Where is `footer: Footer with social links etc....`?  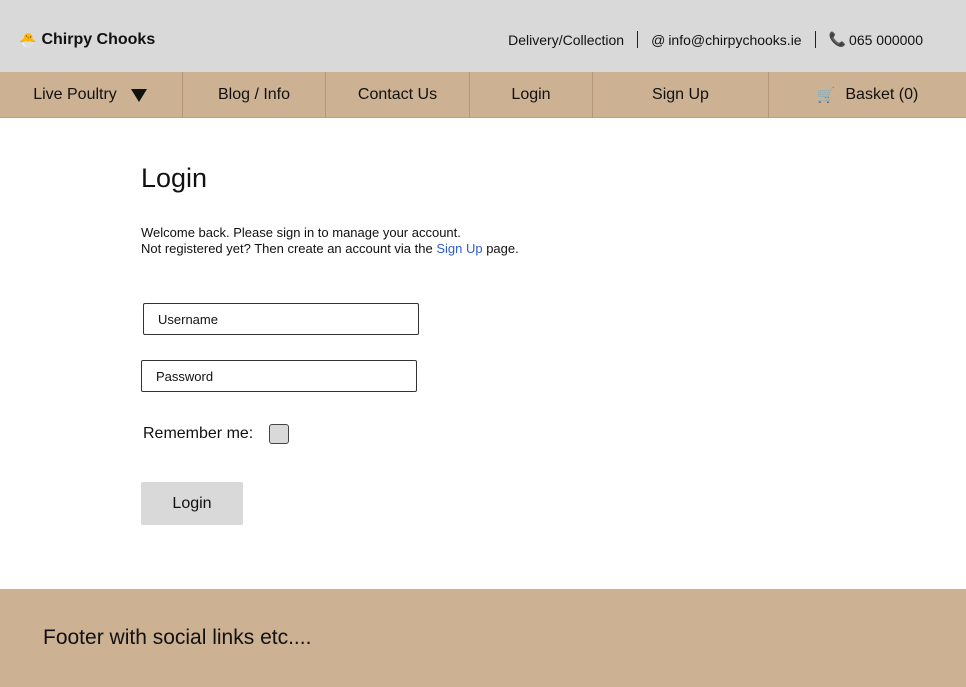 footer: Footer with social links etc.... is located at coordinates (483, 638).